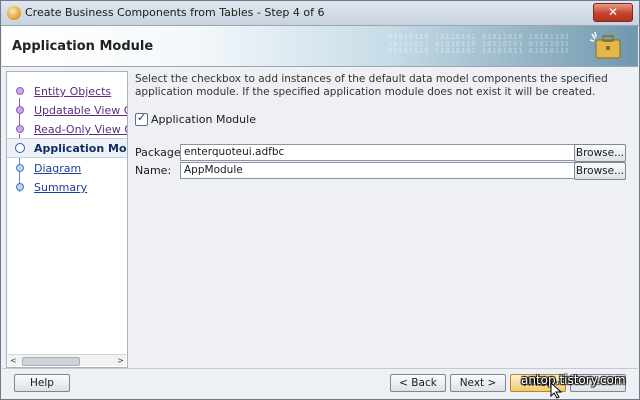 This screenshot has width=640, height=400. What do you see at coordinates (67, 110) in the screenshot?
I see `nav-step-updatable-view-objects: Updatable View Objects` at bounding box center [67, 110].